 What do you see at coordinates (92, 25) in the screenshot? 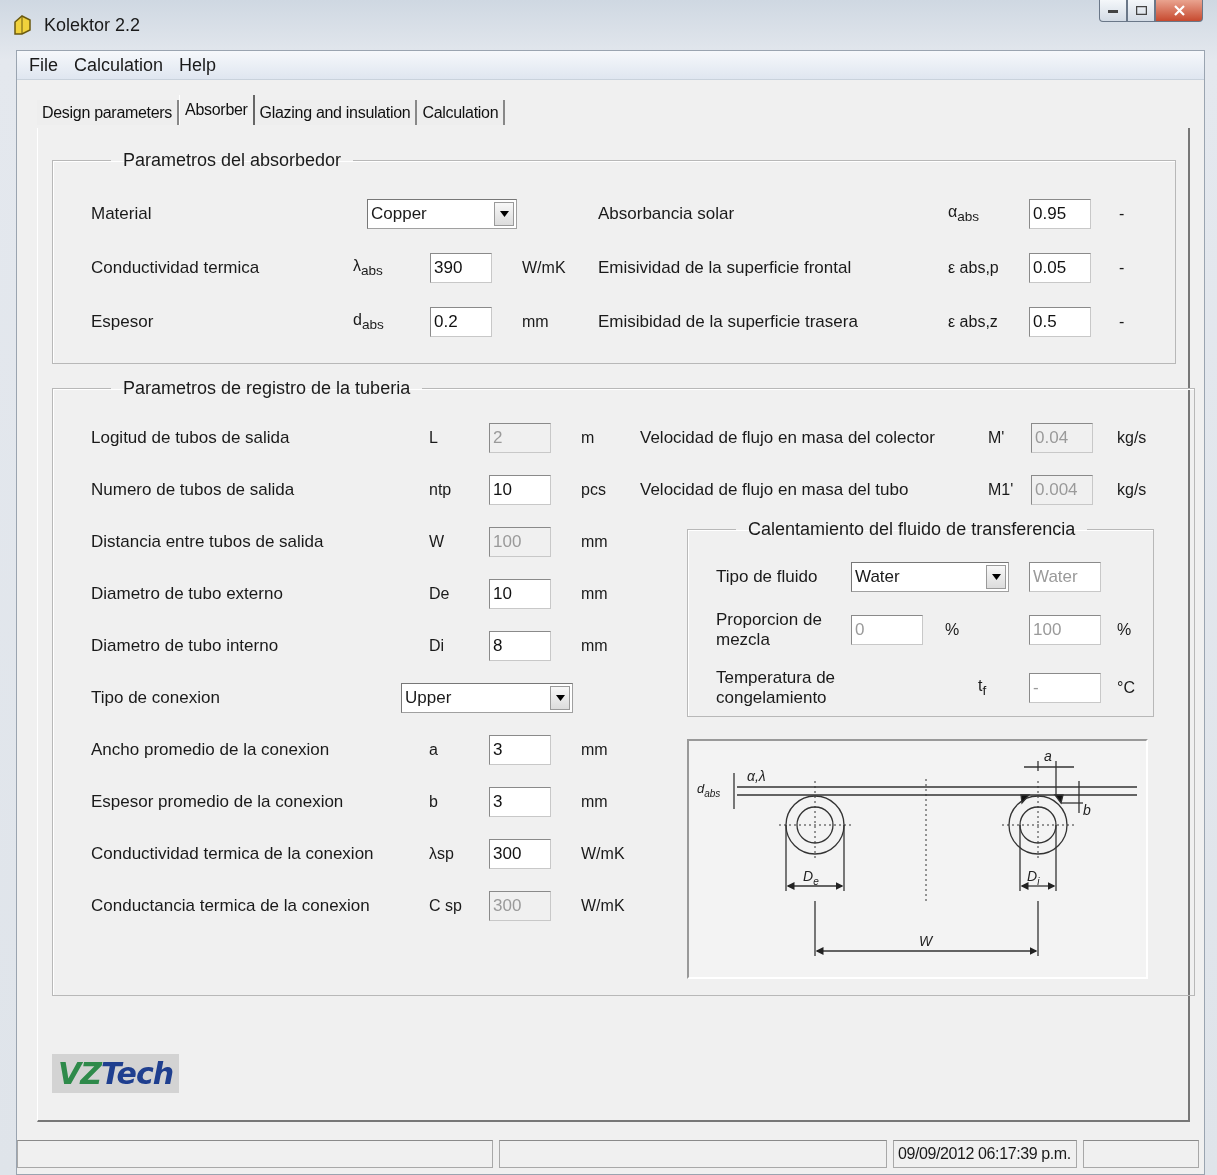
I see `window-title: Kolektor 2.2` at bounding box center [92, 25].